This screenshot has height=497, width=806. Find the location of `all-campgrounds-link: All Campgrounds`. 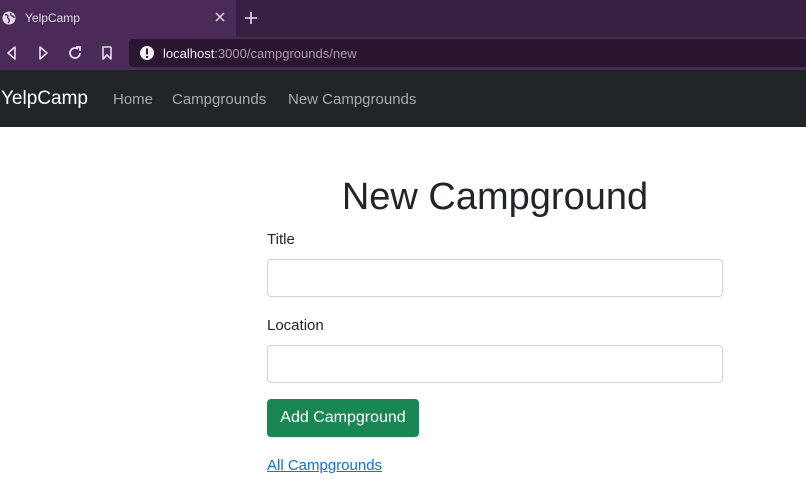

all-campgrounds-link: All Campgrounds is located at coordinates (324, 465).